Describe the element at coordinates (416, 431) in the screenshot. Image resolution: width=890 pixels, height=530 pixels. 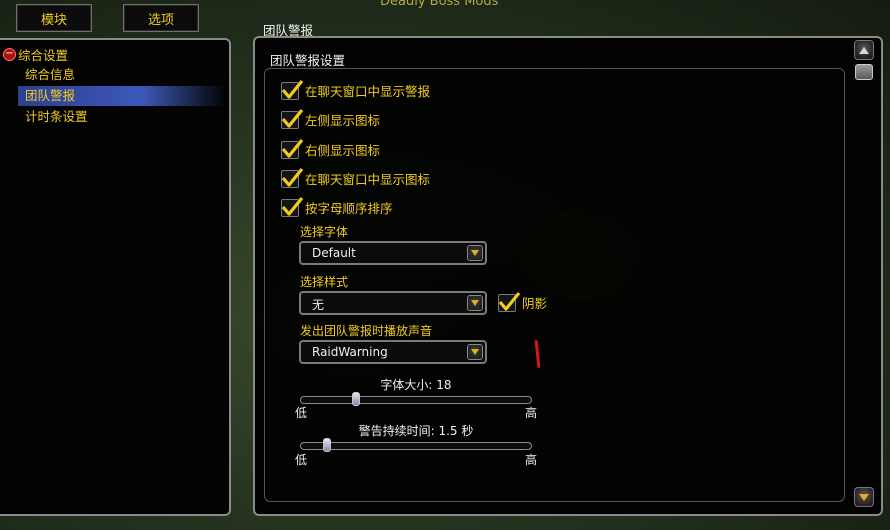
I see `duration-slider-title: 警告持续时间: 1.5 秒` at that location.